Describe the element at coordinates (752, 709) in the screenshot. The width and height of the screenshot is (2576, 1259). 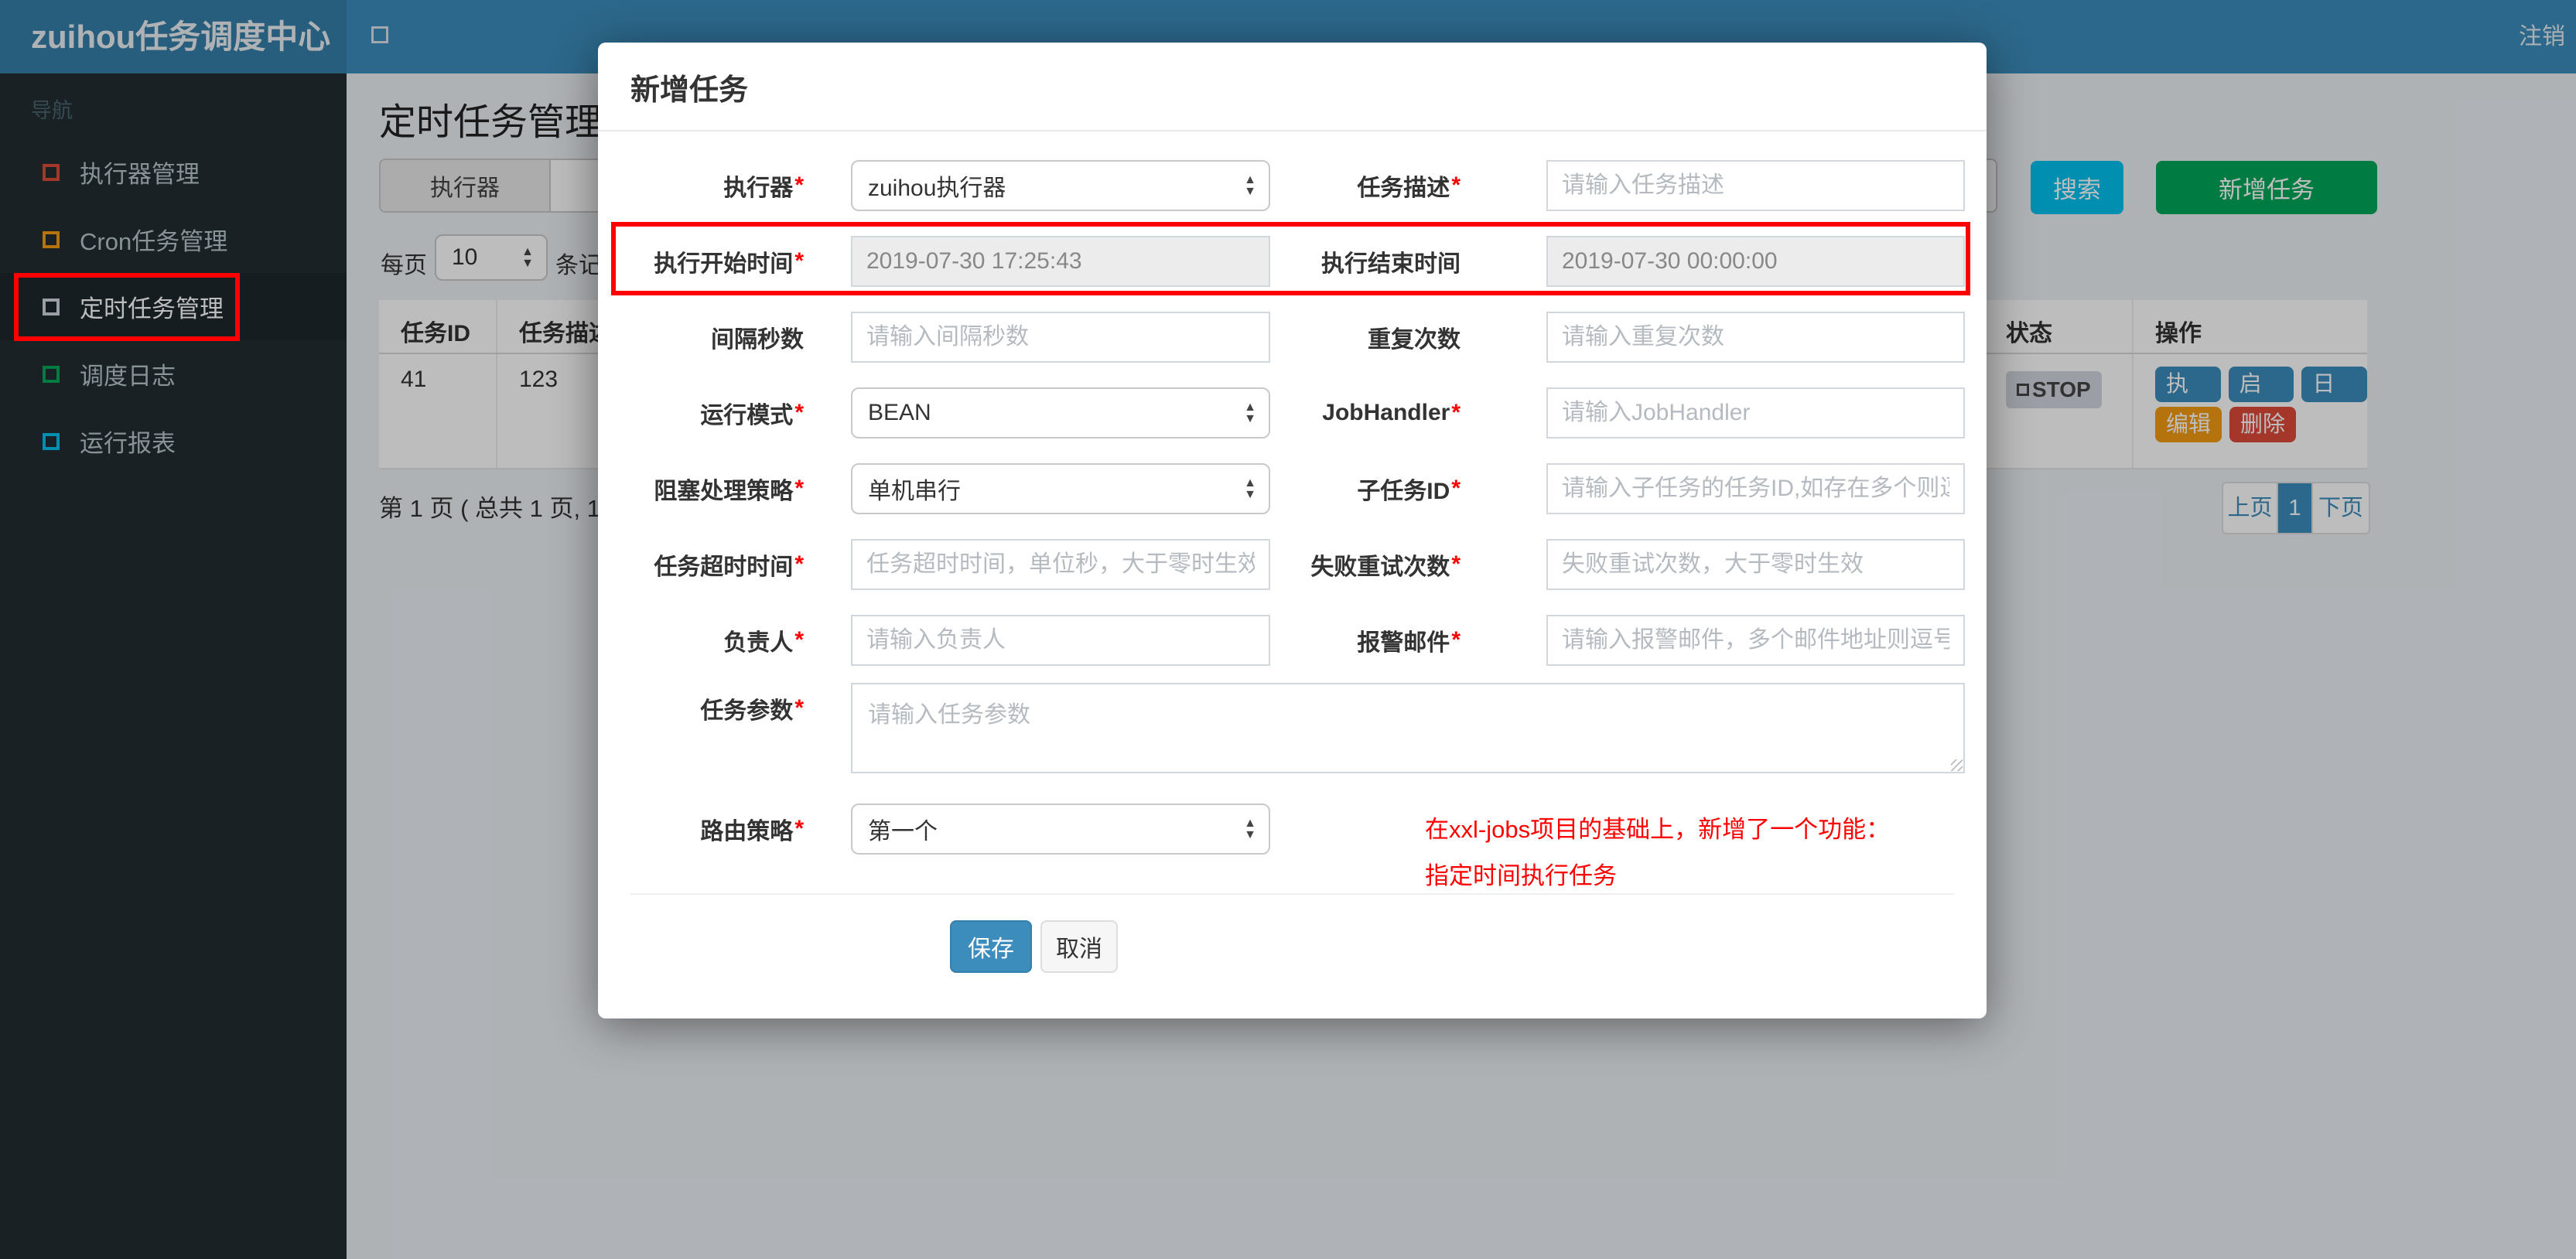
I see `field-label-job-param: 任务参数 *` at that location.